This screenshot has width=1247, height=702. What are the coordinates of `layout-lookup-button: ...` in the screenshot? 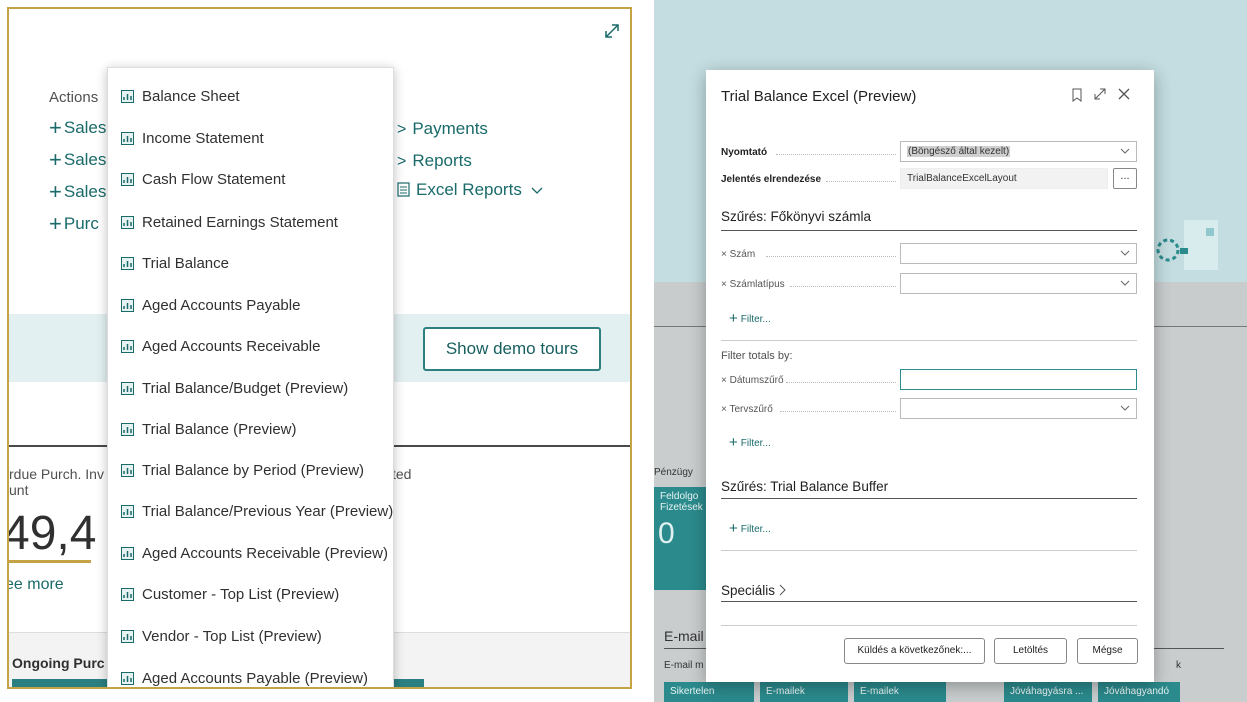 It's located at (1125, 178).